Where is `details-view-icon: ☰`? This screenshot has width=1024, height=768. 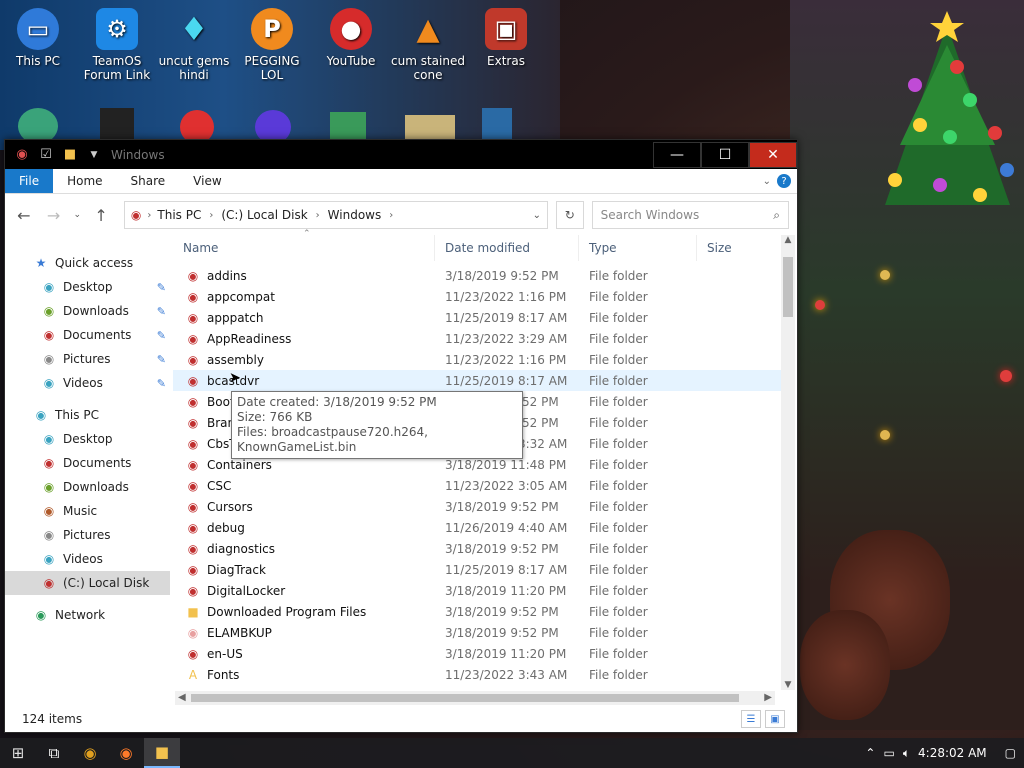
details-view-icon: ☰ is located at coordinates (751, 719).